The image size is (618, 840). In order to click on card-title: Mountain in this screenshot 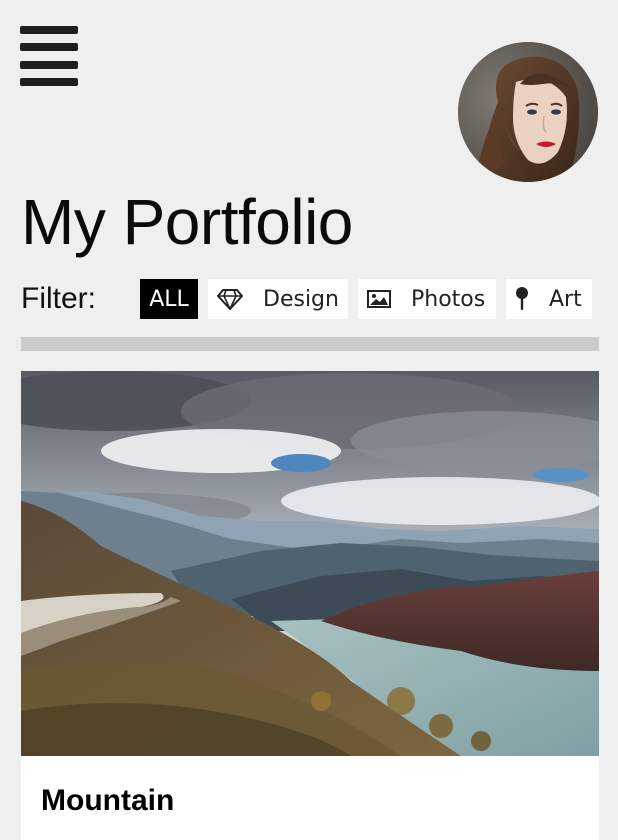, I will do `click(108, 800)`.